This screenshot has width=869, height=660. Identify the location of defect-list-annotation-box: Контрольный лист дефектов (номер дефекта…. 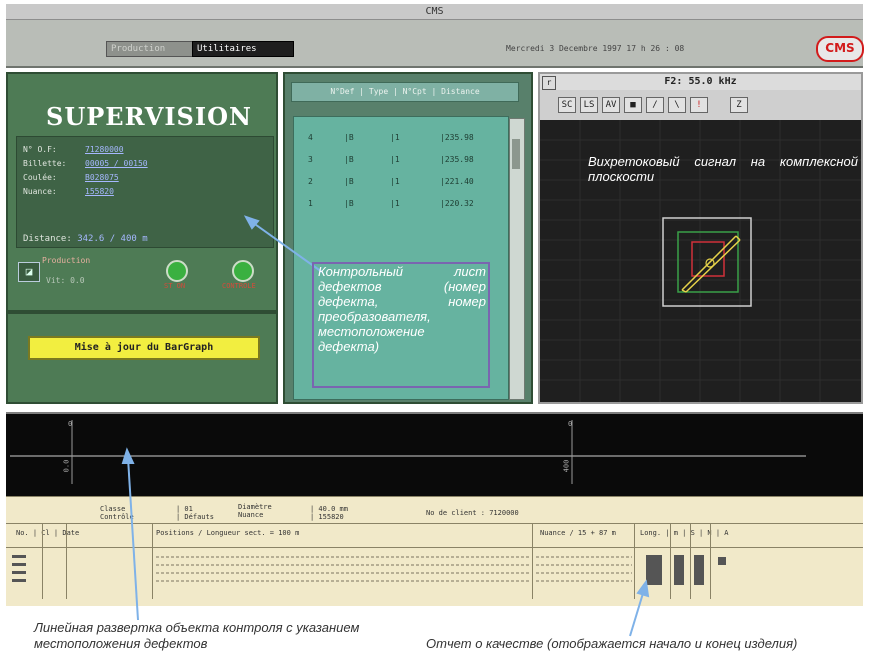
(401, 325).